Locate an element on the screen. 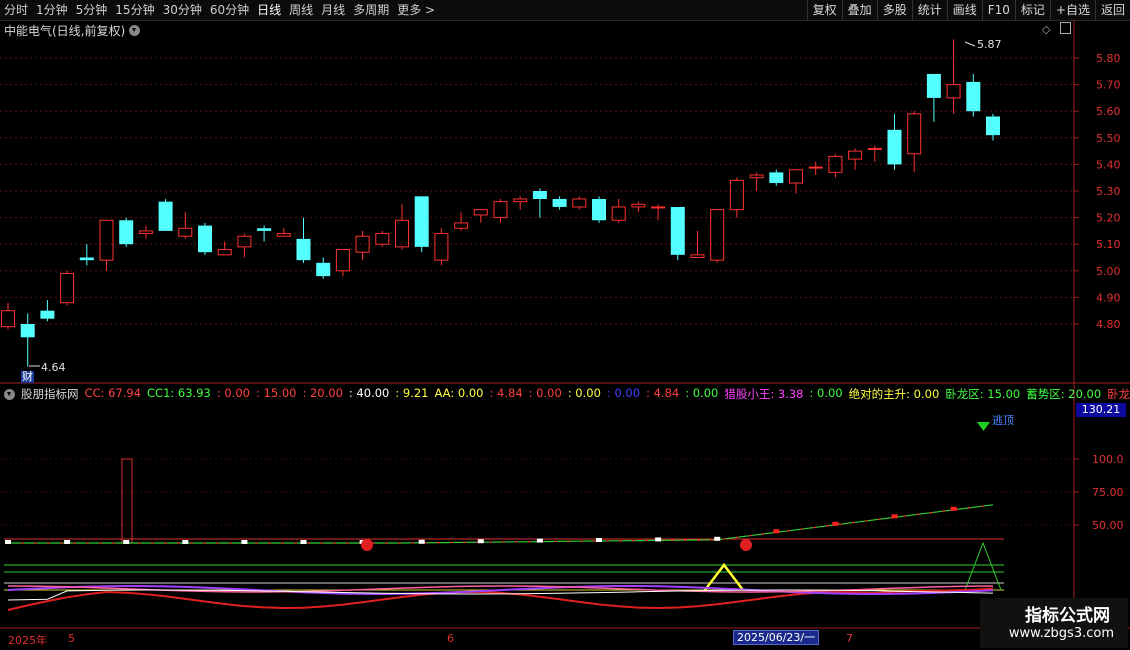  price-axis-label: 5.10 is located at coordinates (1108, 244).